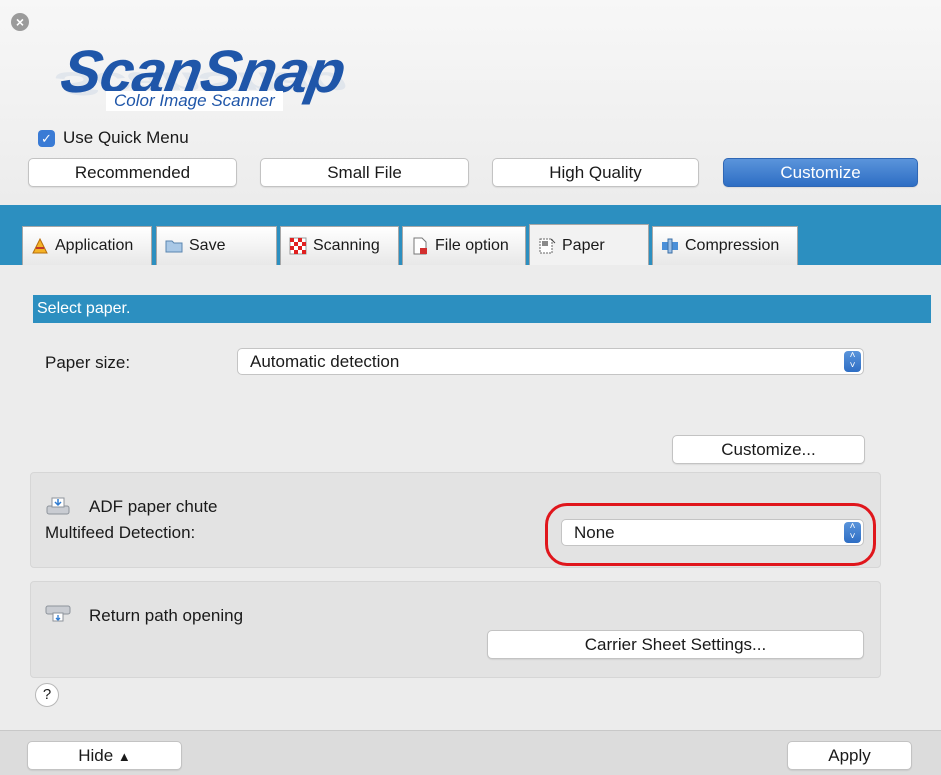 The height and width of the screenshot is (775, 941). Describe the element at coordinates (47, 695) in the screenshot. I see `help-button: ?` at that location.